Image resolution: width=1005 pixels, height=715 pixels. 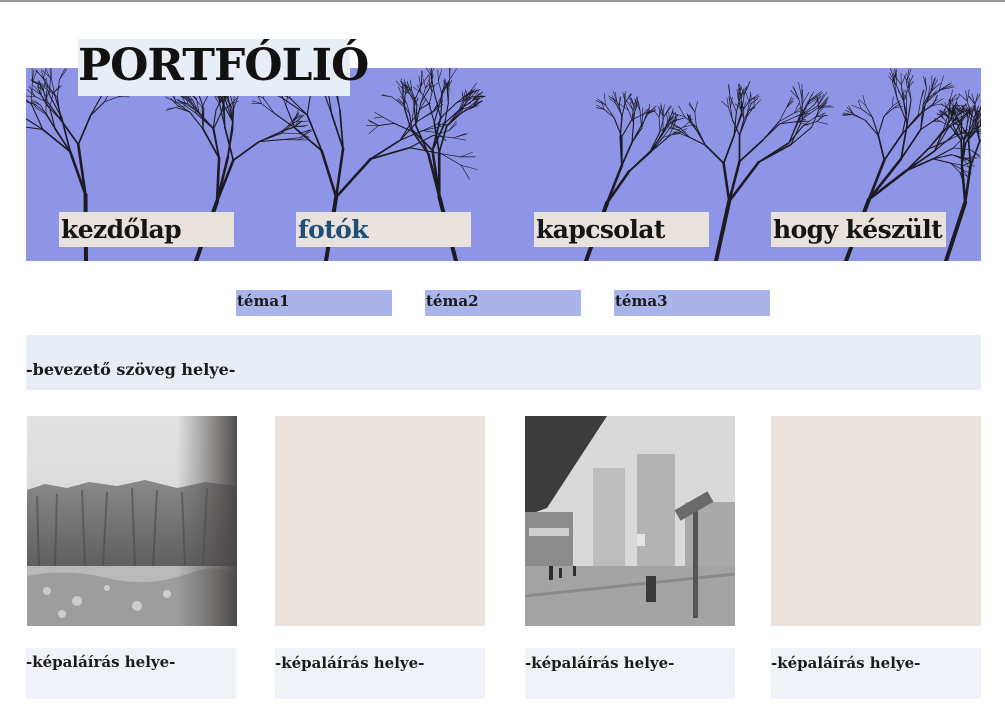 I want to click on nav-item-label: fotók, so click(x=333, y=229).